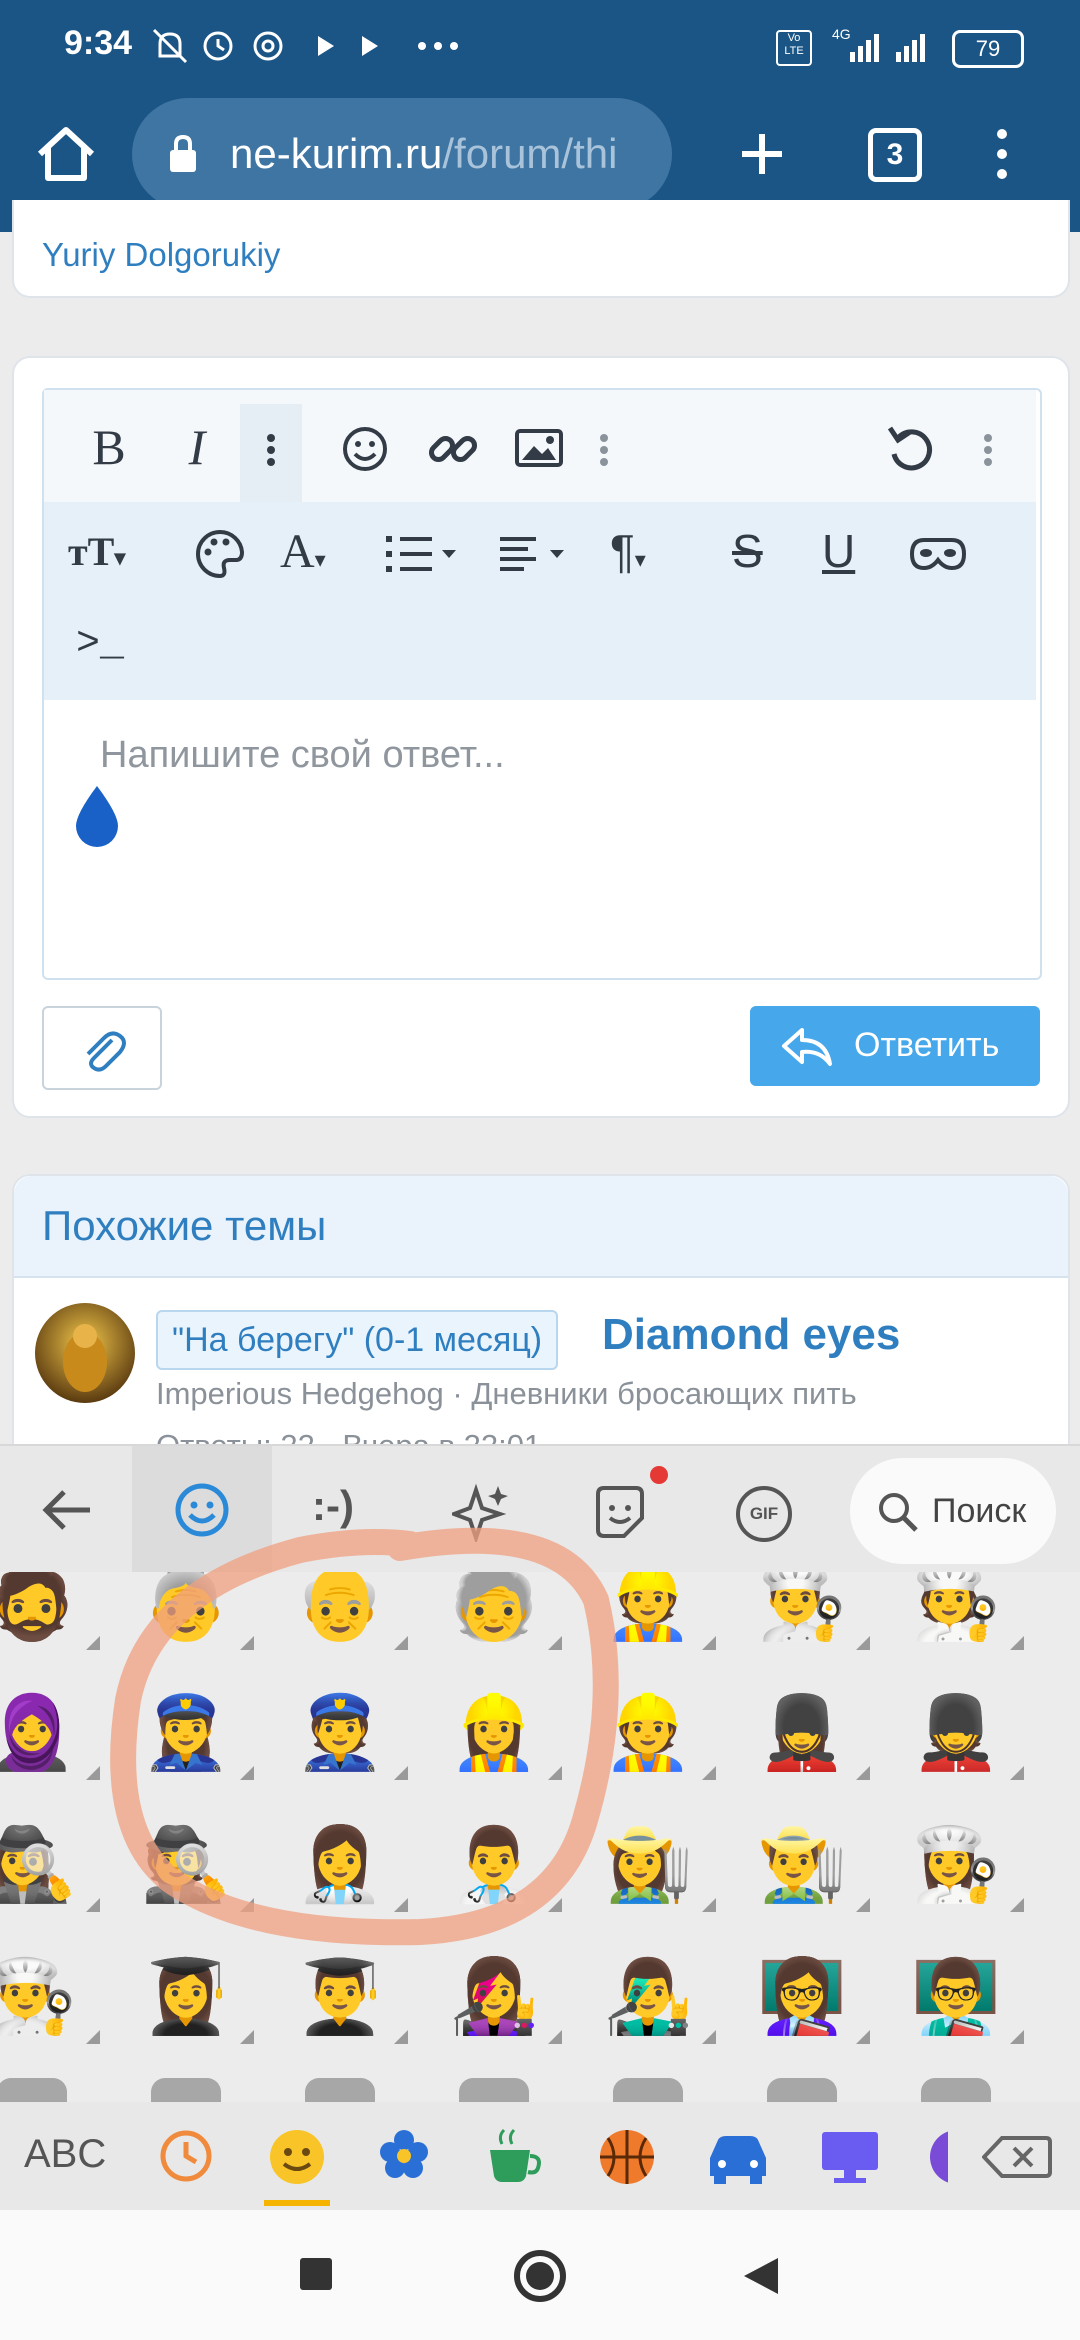 The height and width of the screenshot is (2340, 1080). What do you see at coordinates (938, 554) in the screenshot?
I see `spoiler-mask-icon` at bounding box center [938, 554].